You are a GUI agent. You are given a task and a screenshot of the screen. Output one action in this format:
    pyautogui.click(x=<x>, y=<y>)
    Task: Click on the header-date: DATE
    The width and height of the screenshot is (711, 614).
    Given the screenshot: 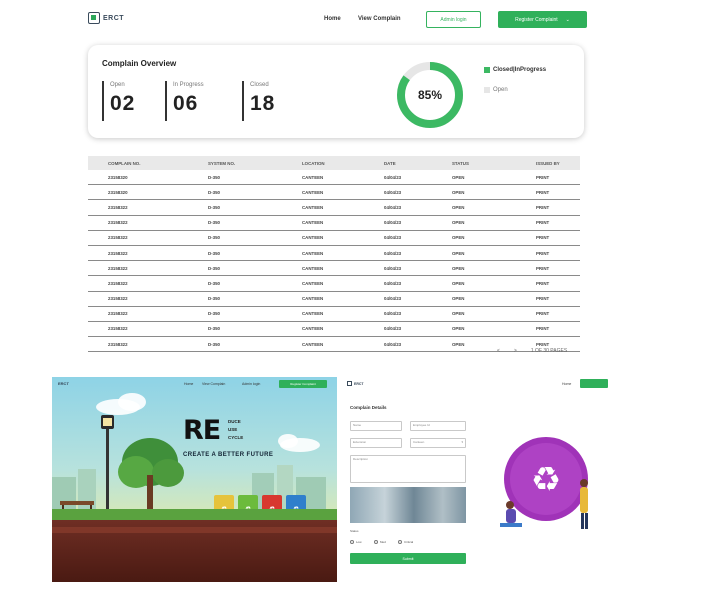 What is the action you would take?
    pyautogui.click(x=386, y=163)
    